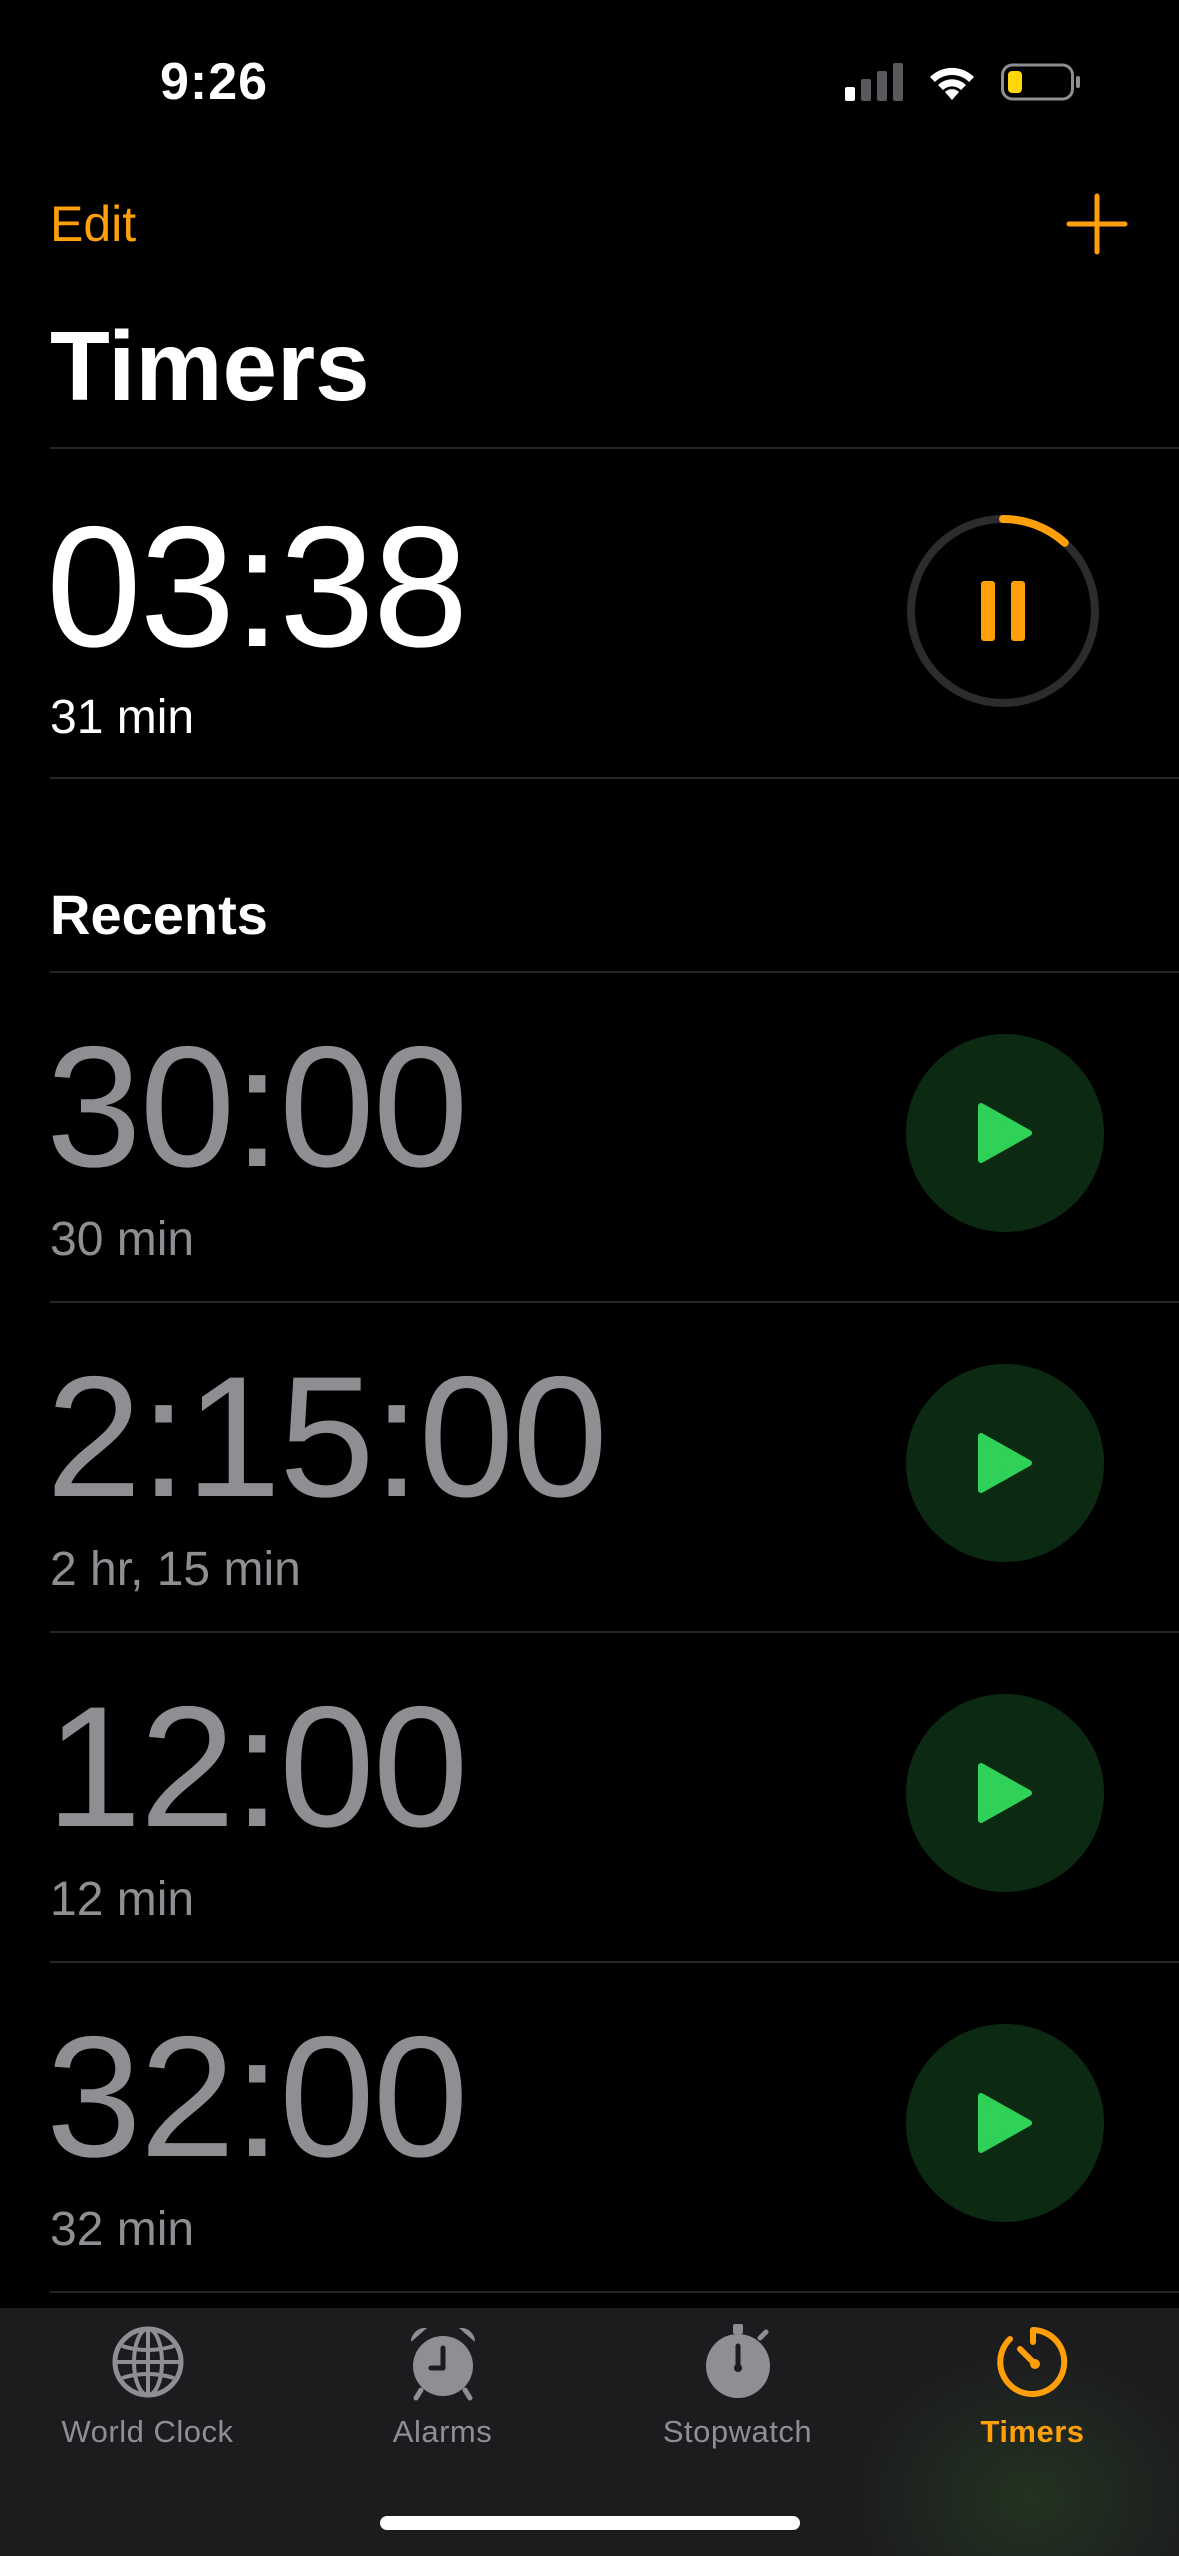 The image size is (1179, 2556). What do you see at coordinates (737, 2431) in the screenshot?
I see `tab-label: Stopwatch` at bounding box center [737, 2431].